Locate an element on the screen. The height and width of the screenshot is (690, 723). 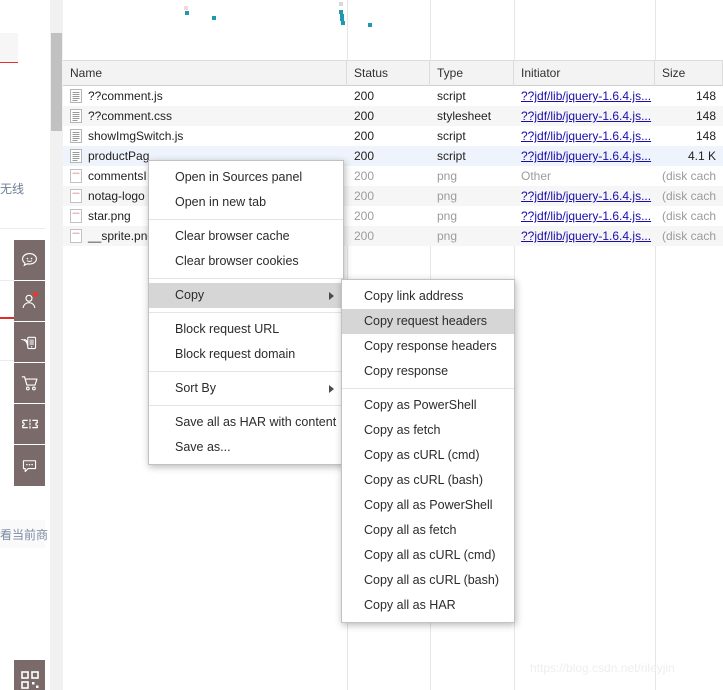
copy-submenu-item-copy-as-curl-cmd: Copy as cURL (cmd) is located at coordinates (428, 455).